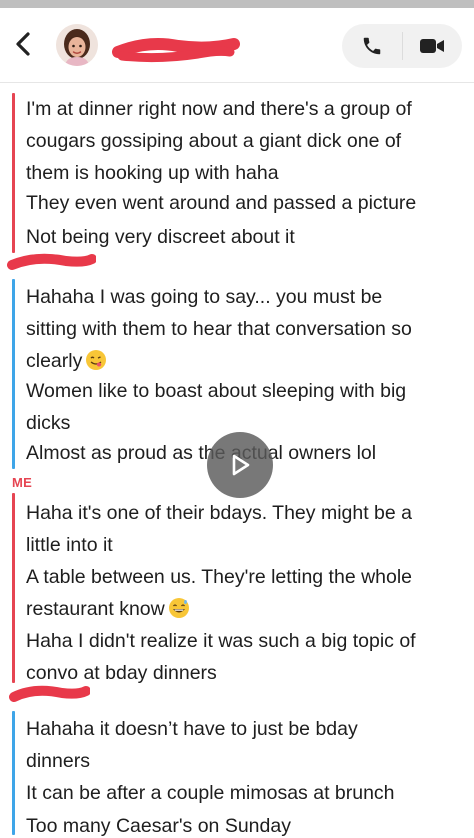 The width and height of the screenshot is (474, 838). Describe the element at coordinates (249, 237) in the screenshot. I see `message: Not being very discreet about it` at that location.